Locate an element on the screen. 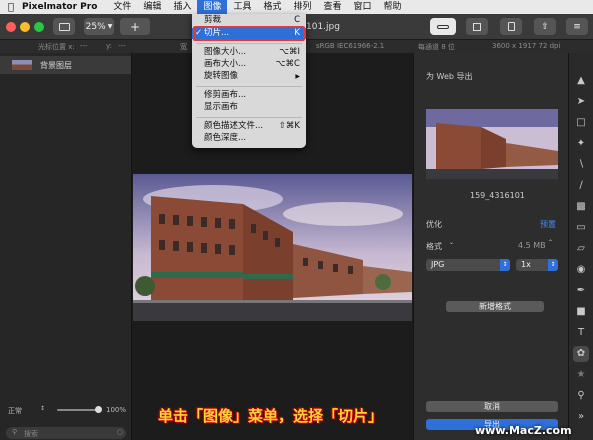 The height and width of the screenshot is (440, 593). view-mode-button is located at coordinates (64, 26).